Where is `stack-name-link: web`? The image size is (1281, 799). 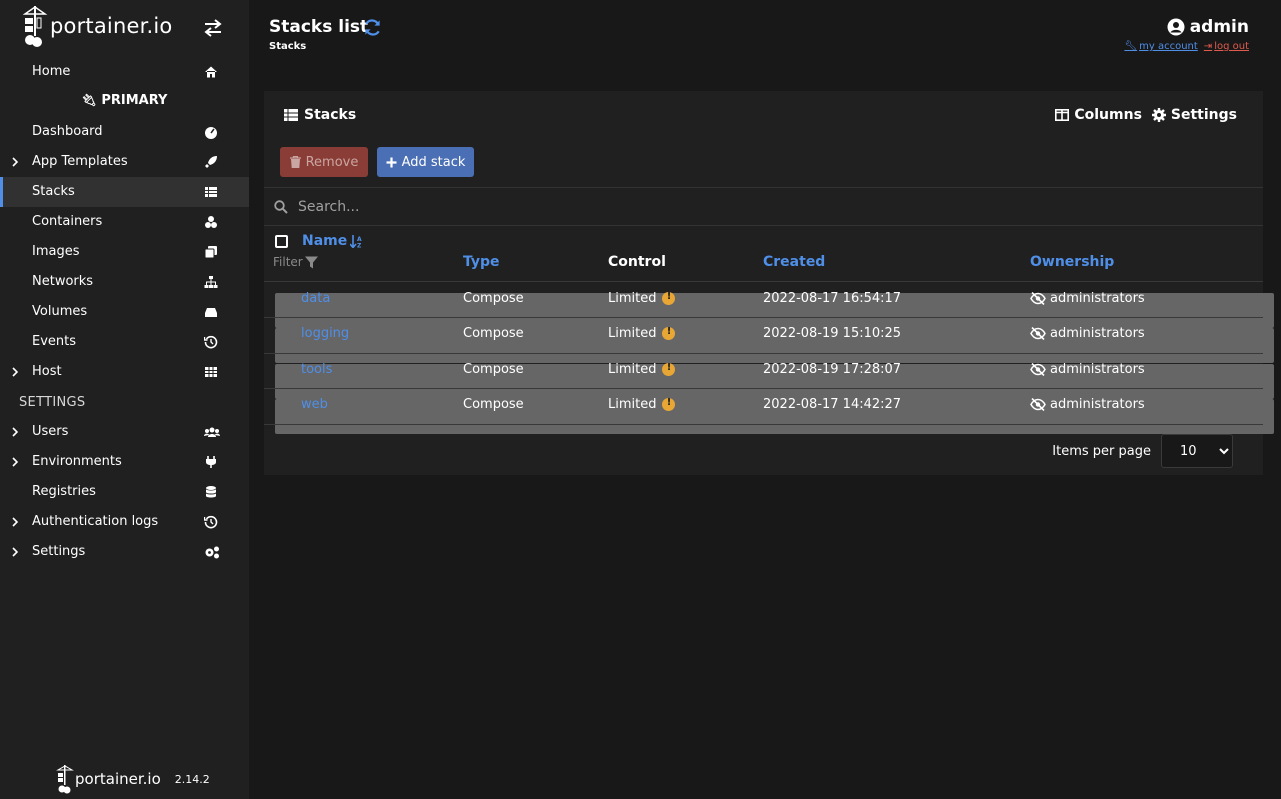
stack-name-link: web is located at coordinates (314, 404).